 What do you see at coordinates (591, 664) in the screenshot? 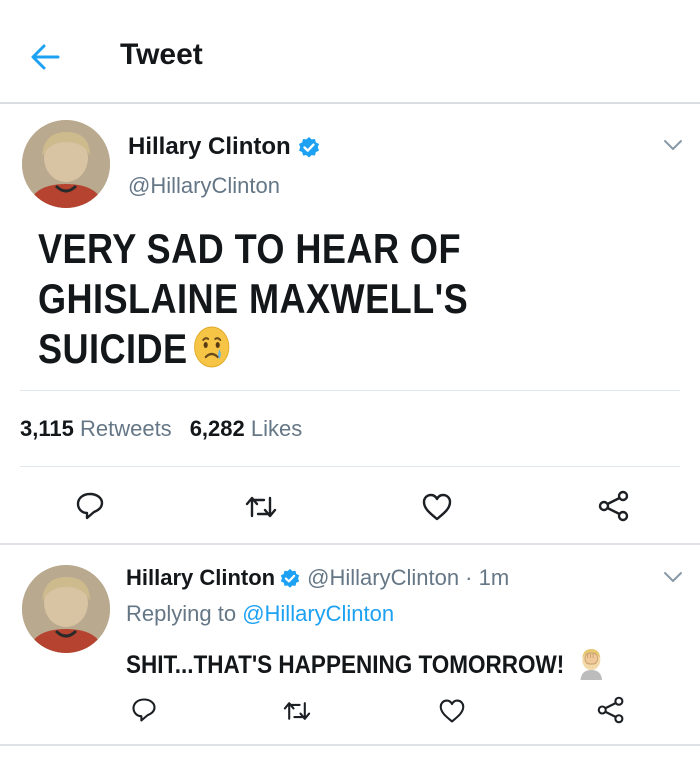
I see `facepalm-emoji` at bounding box center [591, 664].